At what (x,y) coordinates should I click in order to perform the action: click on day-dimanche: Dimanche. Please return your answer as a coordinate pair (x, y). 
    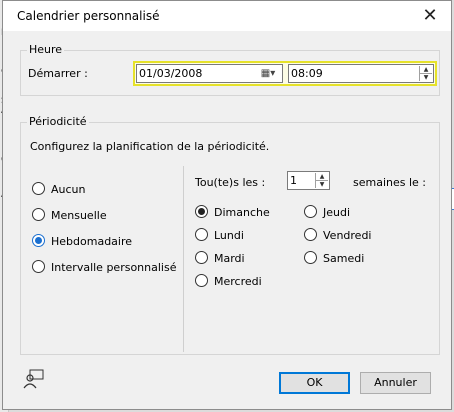
    Looking at the image, I should click on (232, 212).